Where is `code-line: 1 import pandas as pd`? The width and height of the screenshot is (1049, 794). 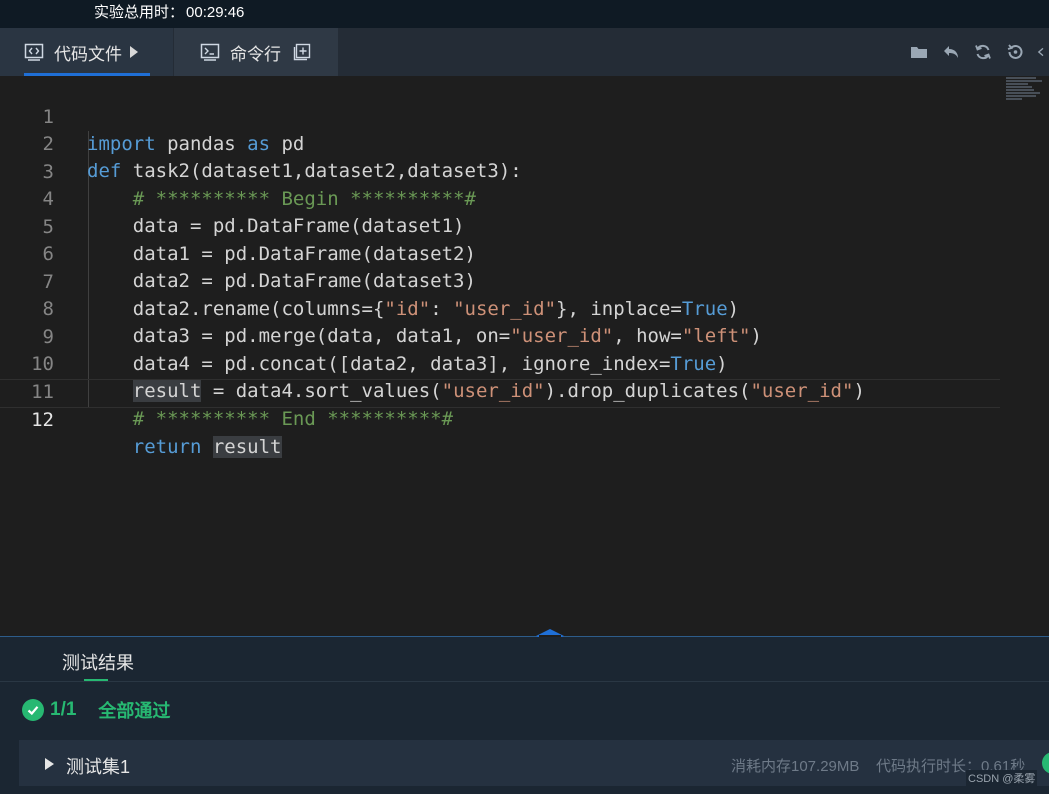 code-line: 1 import pandas as pd is located at coordinates (500, 116).